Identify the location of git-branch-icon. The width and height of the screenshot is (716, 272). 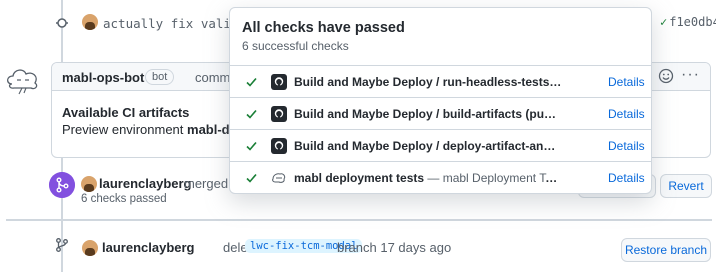
(62, 245).